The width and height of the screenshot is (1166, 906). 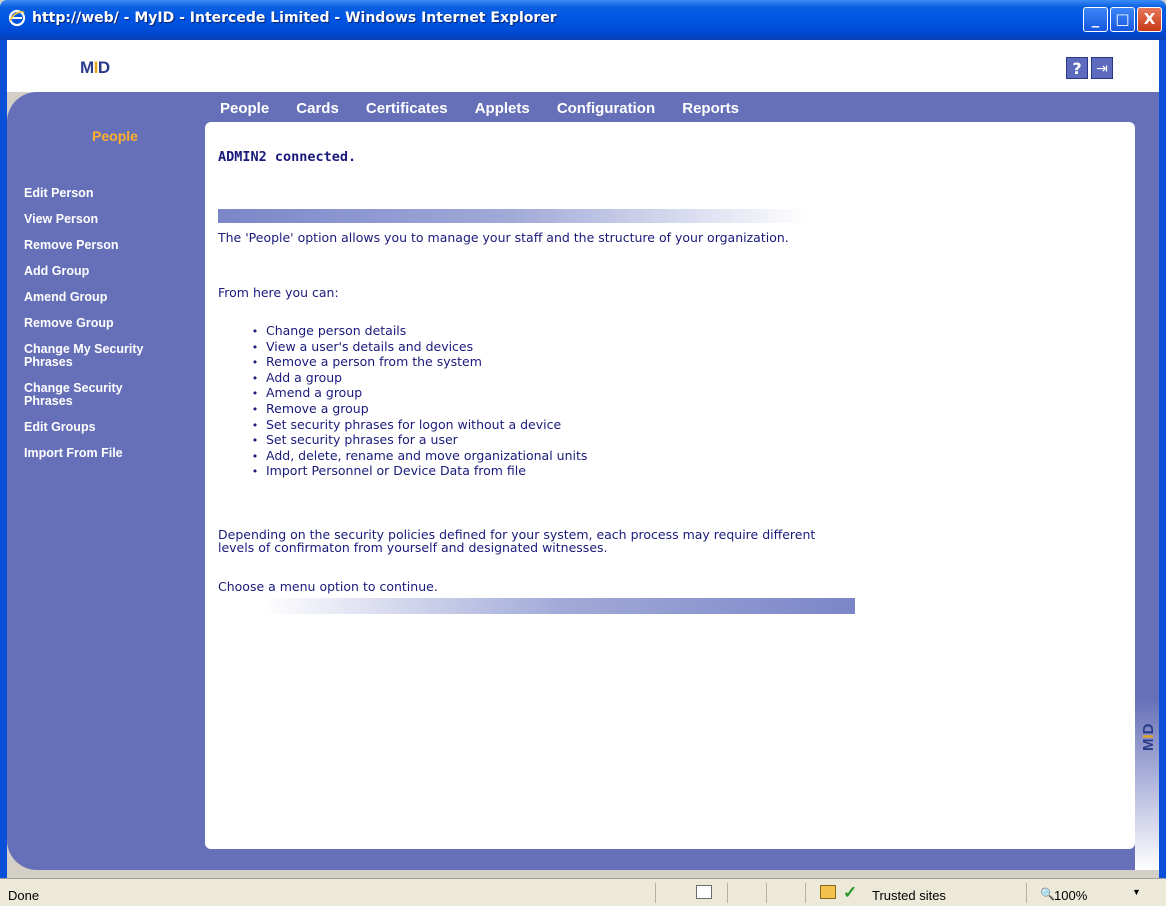 What do you see at coordinates (415, 378) in the screenshot?
I see `list-item: Add a group` at bounding box center [415, 378].